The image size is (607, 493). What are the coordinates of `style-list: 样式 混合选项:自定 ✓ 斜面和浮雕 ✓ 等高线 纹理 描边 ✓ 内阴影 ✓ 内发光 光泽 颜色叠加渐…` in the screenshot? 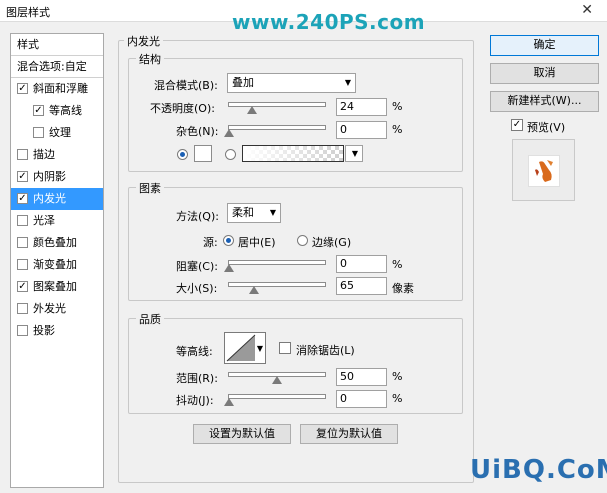 It's located at (57, 260).